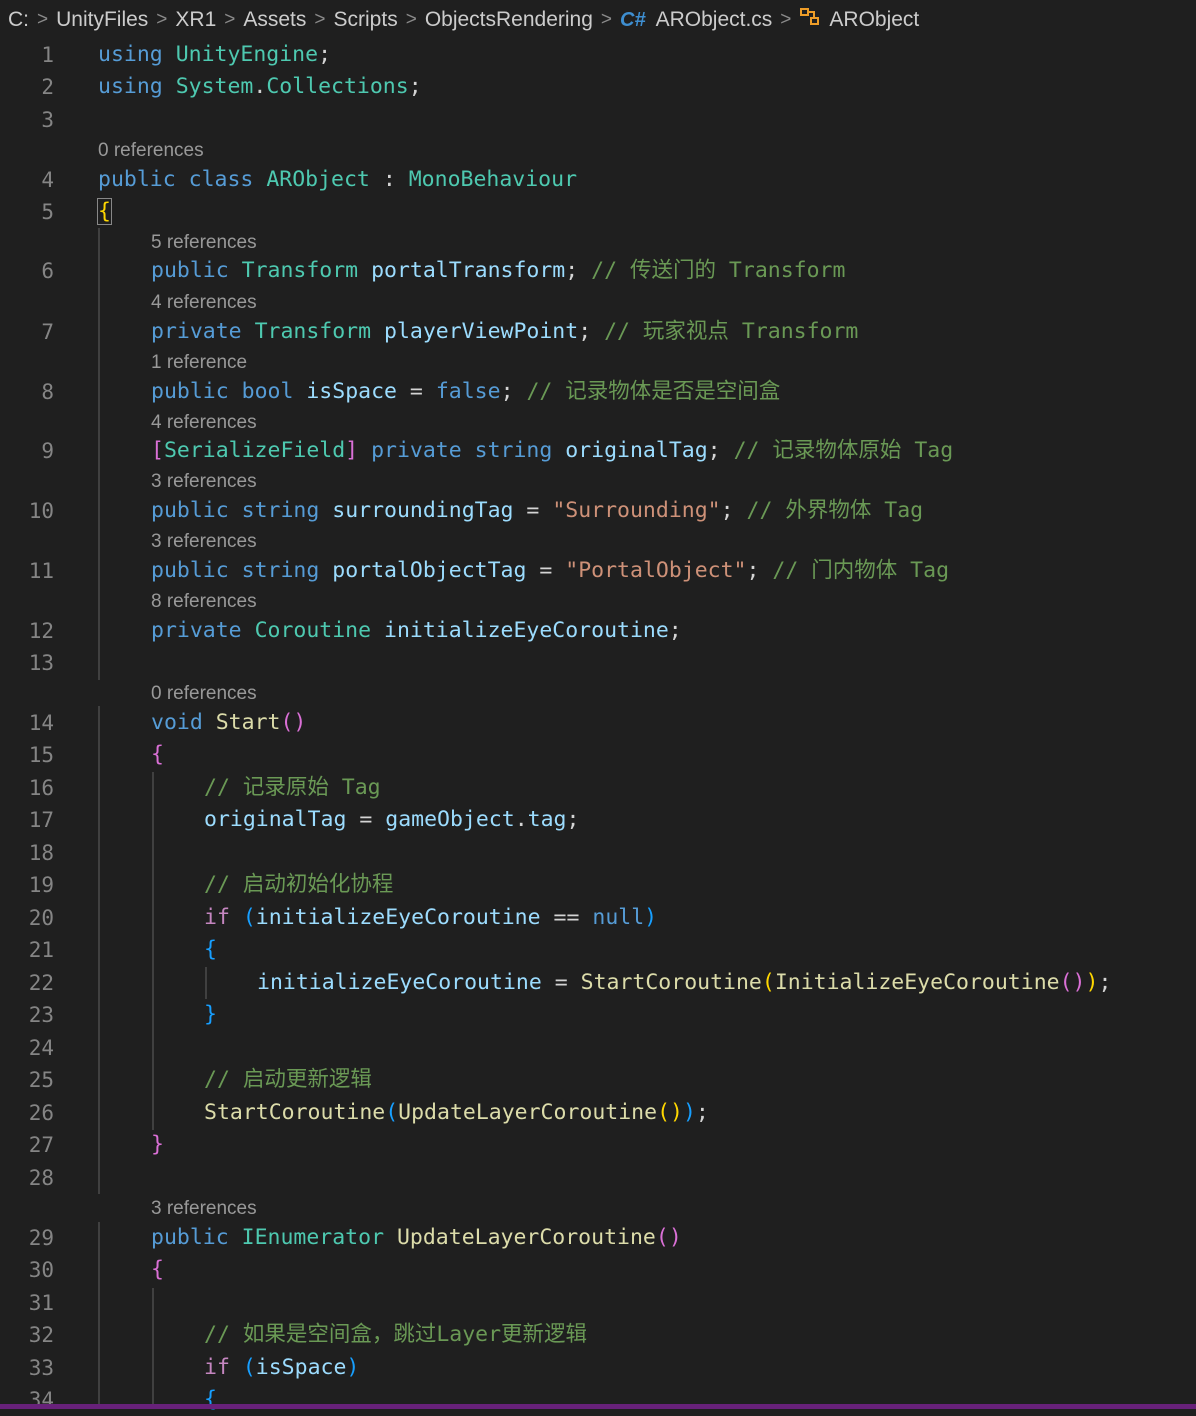  Describe the element at coordinates (41, 1368) in the screenshot. I see `line-number: 33` at that location.